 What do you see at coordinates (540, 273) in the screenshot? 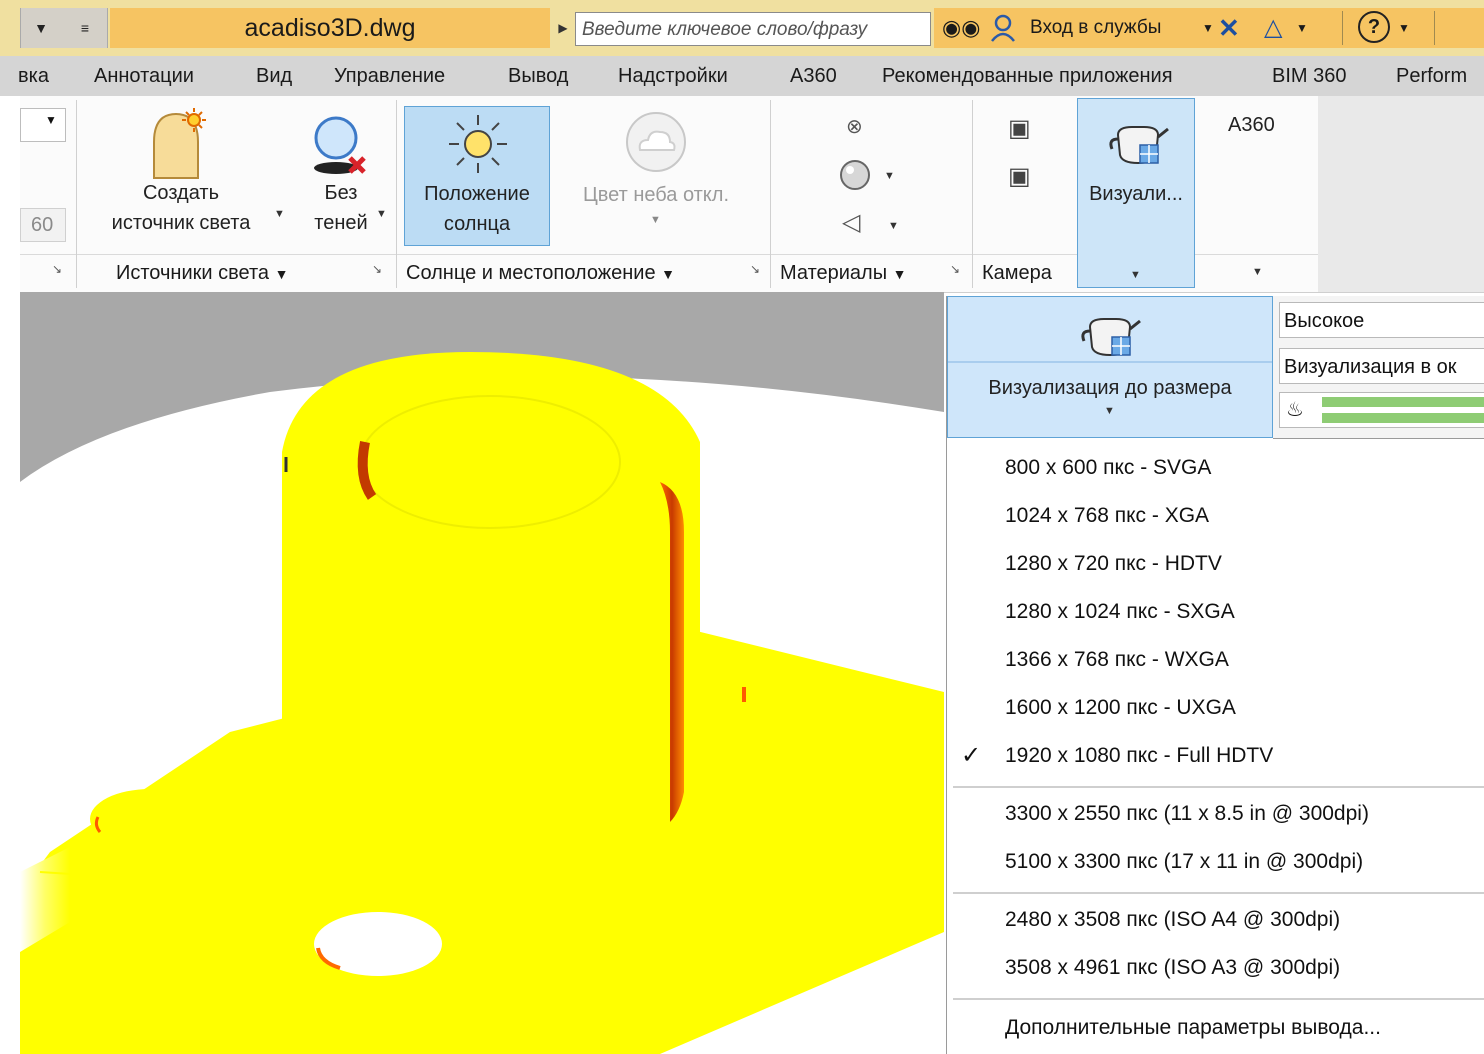
I see `sun-location-panel-title: Солнце и местоположение ▼` at bounding box center [540, 273].